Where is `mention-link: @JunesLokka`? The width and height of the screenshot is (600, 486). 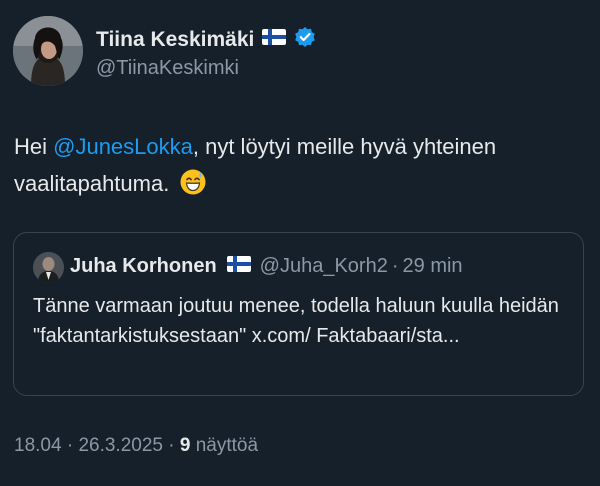 mention-link: @JunesLokka is located at coordinates (123, 146).